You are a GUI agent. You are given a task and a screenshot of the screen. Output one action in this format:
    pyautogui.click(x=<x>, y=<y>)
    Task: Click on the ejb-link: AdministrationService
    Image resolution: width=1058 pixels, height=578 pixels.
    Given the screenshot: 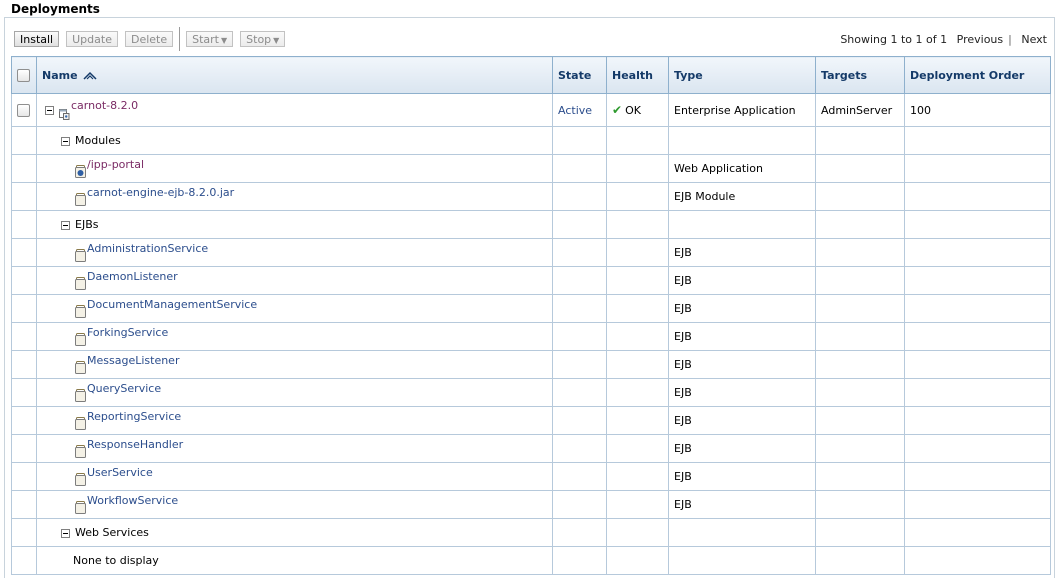 What is the action you would take?
    pyautogui.click(x=147, y=248)
    